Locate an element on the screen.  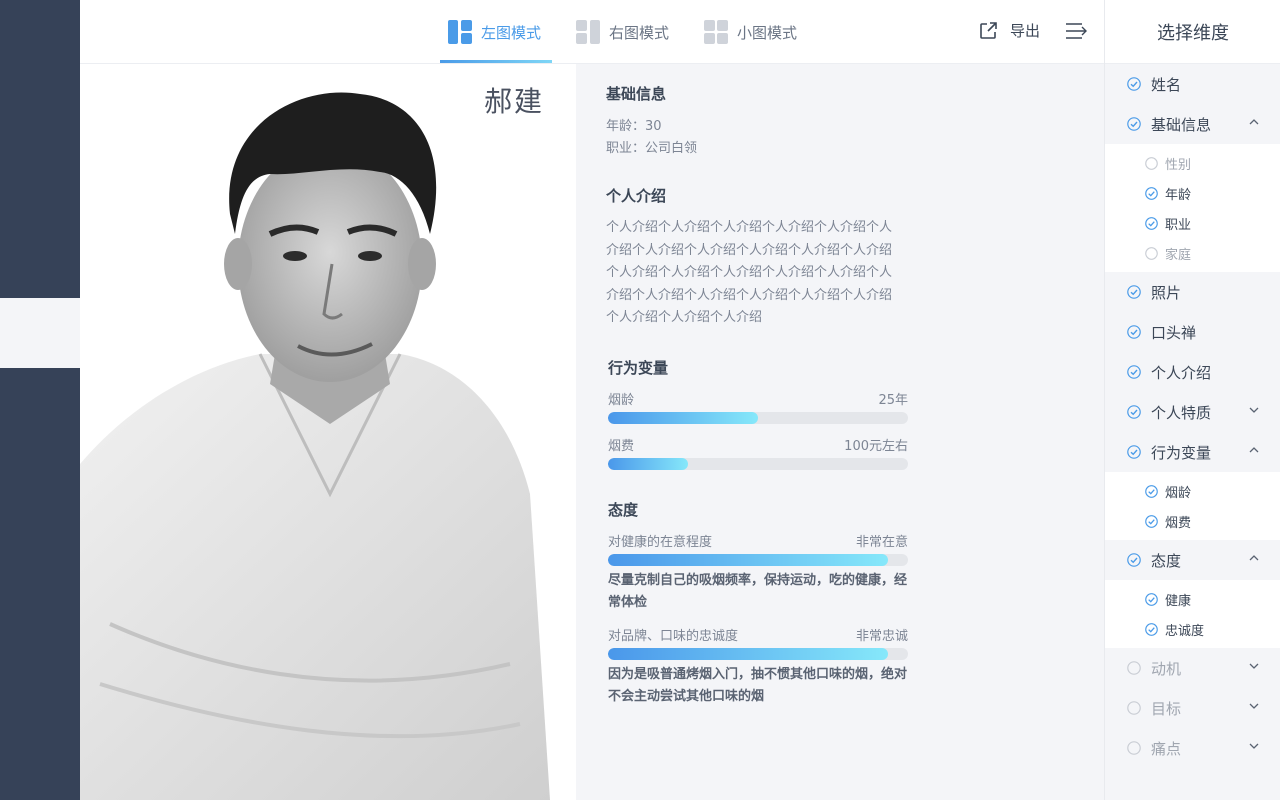
bar-label: 烟龄 is located at coordinates (621, 400).